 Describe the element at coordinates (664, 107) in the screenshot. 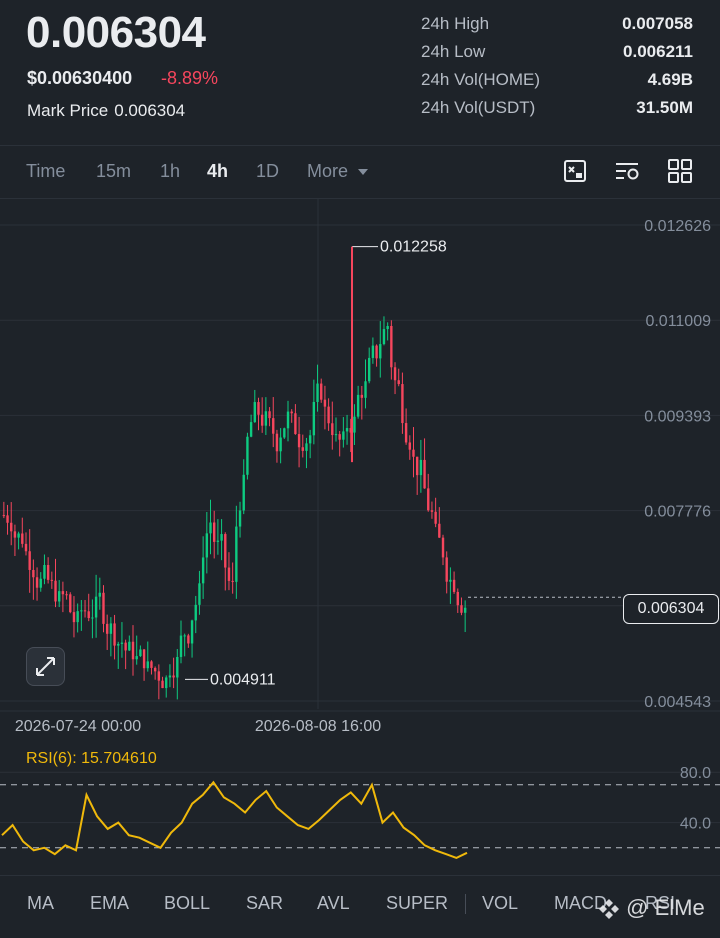

I see `stat-value: 31.50M` at that location.